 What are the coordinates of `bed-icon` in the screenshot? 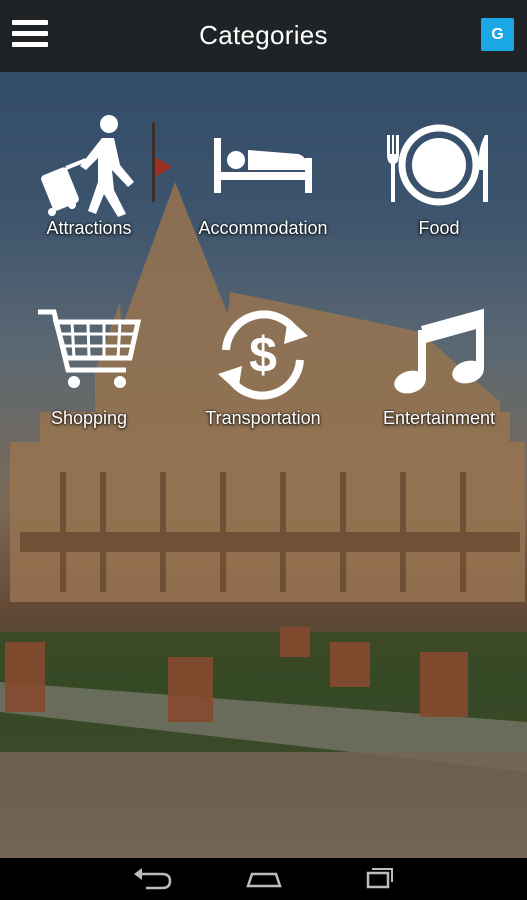 It's located at (263, 165).